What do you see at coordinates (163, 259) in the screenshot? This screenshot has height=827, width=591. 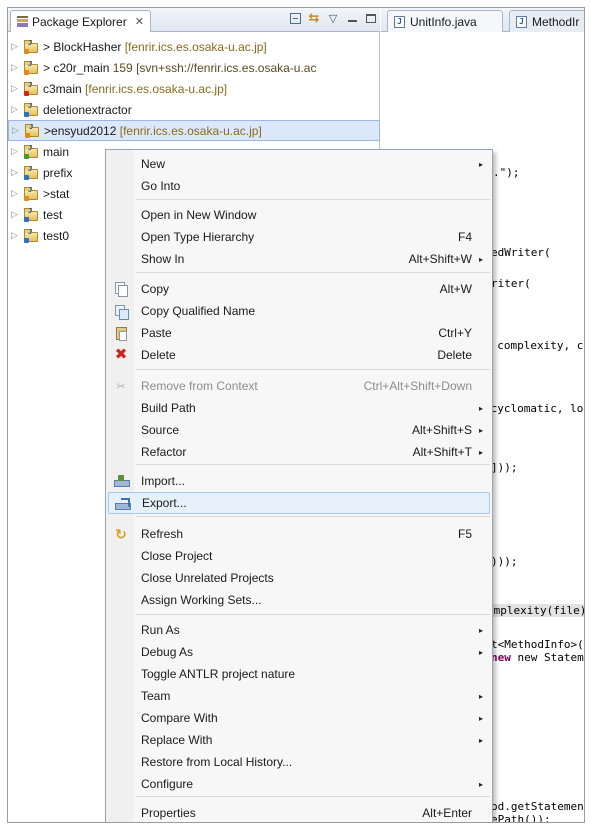 I see `menu-item-label: Show In` at bounding box center [163, 259].